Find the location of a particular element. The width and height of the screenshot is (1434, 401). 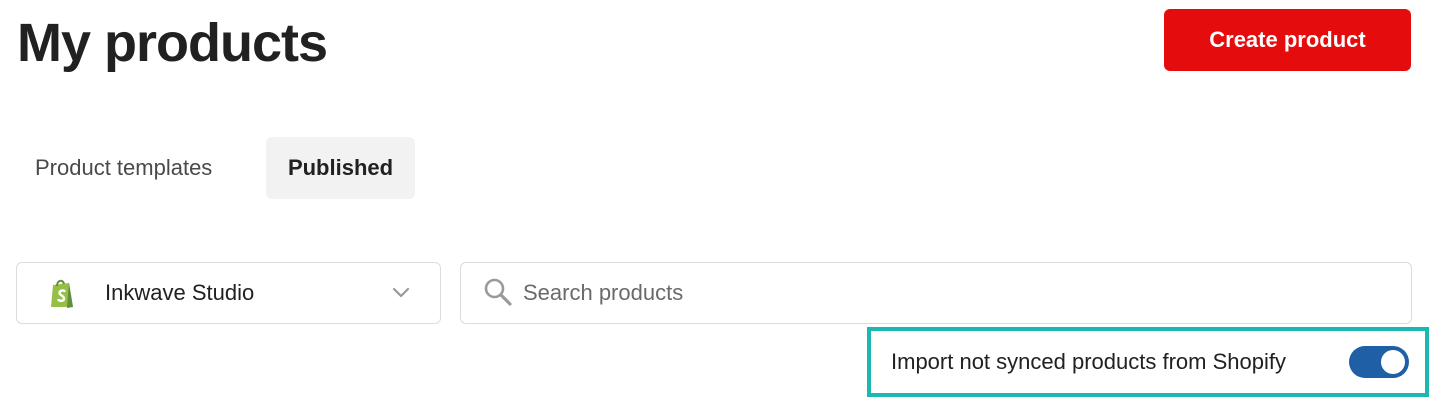

import-not-synced-option: Import not synced products from Shopify is located at coordinates (1148, 362).